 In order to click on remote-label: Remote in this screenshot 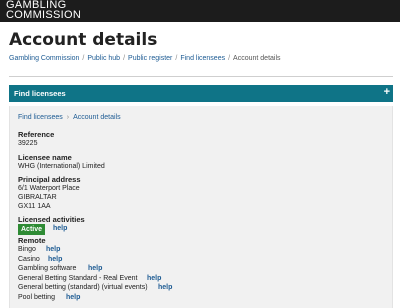, I will do `click(32, 240)`.